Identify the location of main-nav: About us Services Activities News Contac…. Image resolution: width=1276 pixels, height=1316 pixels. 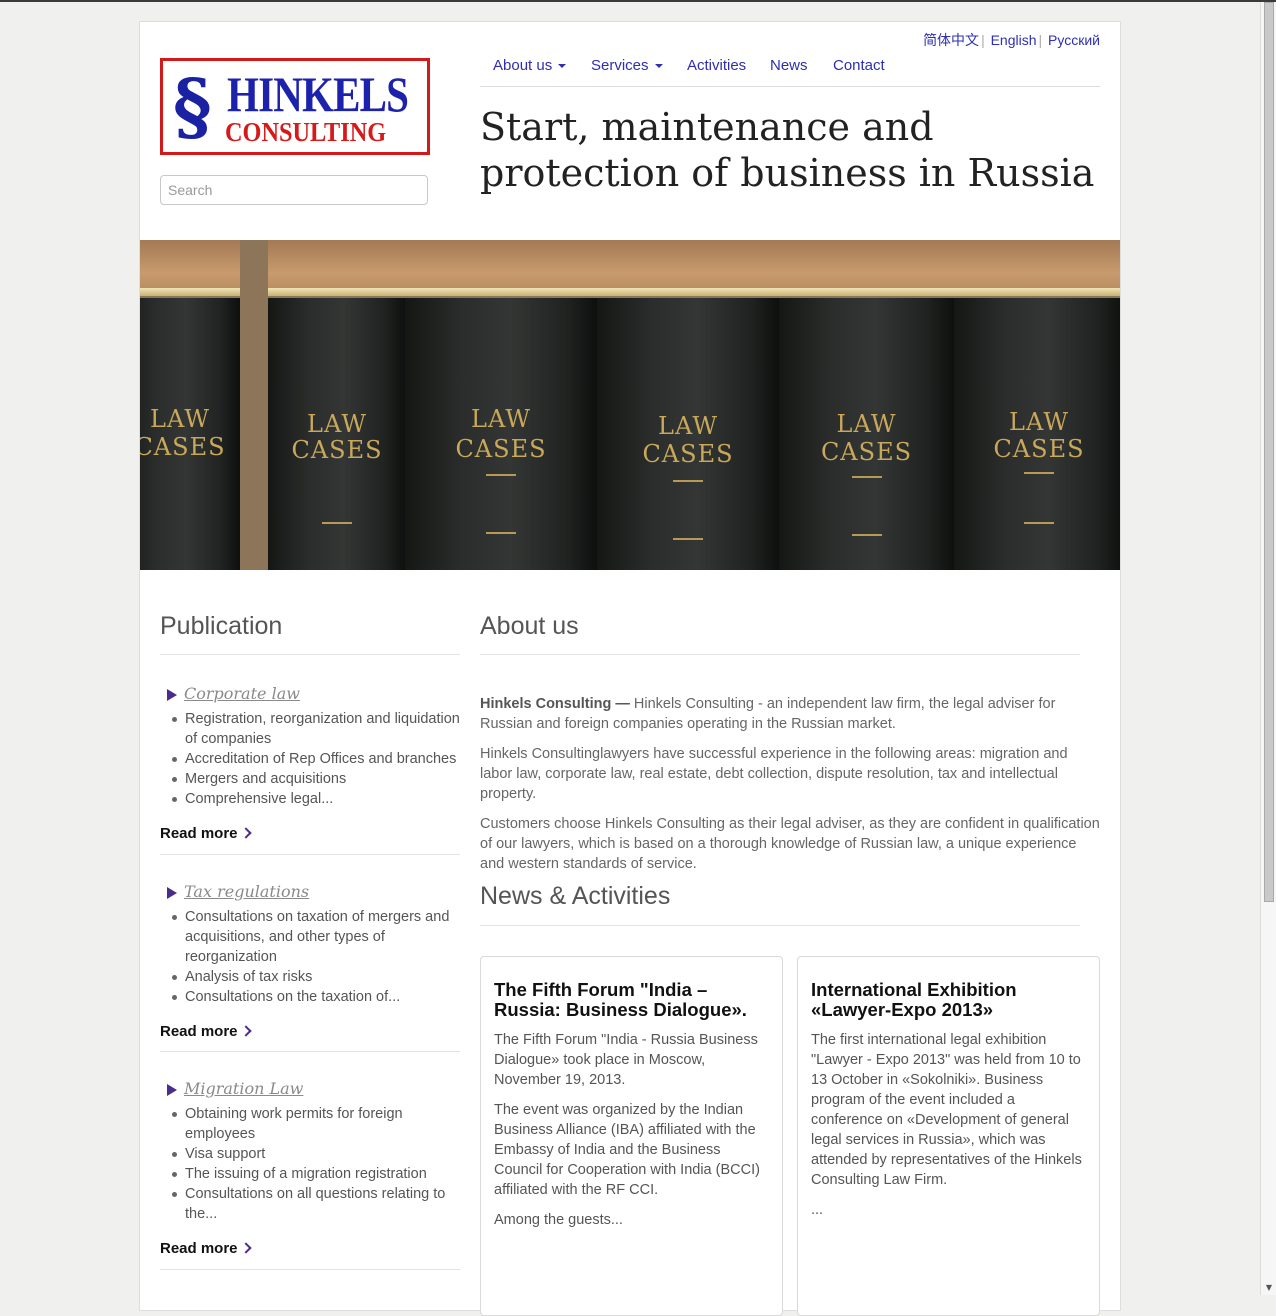
(790, 72).